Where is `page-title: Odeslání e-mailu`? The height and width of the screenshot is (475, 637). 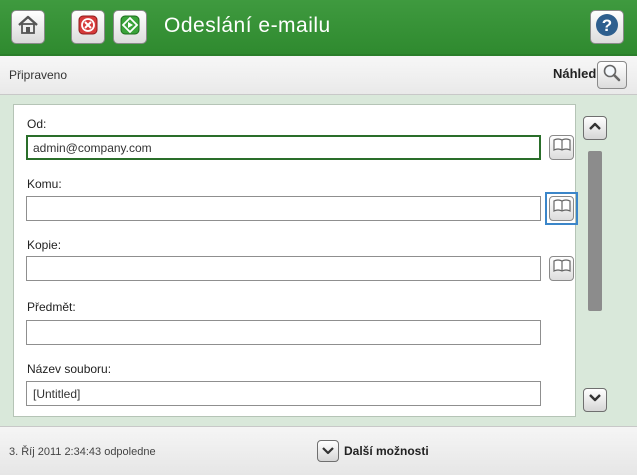
page-title: Odeslání e-mailu is located at coordinates (247, 25).